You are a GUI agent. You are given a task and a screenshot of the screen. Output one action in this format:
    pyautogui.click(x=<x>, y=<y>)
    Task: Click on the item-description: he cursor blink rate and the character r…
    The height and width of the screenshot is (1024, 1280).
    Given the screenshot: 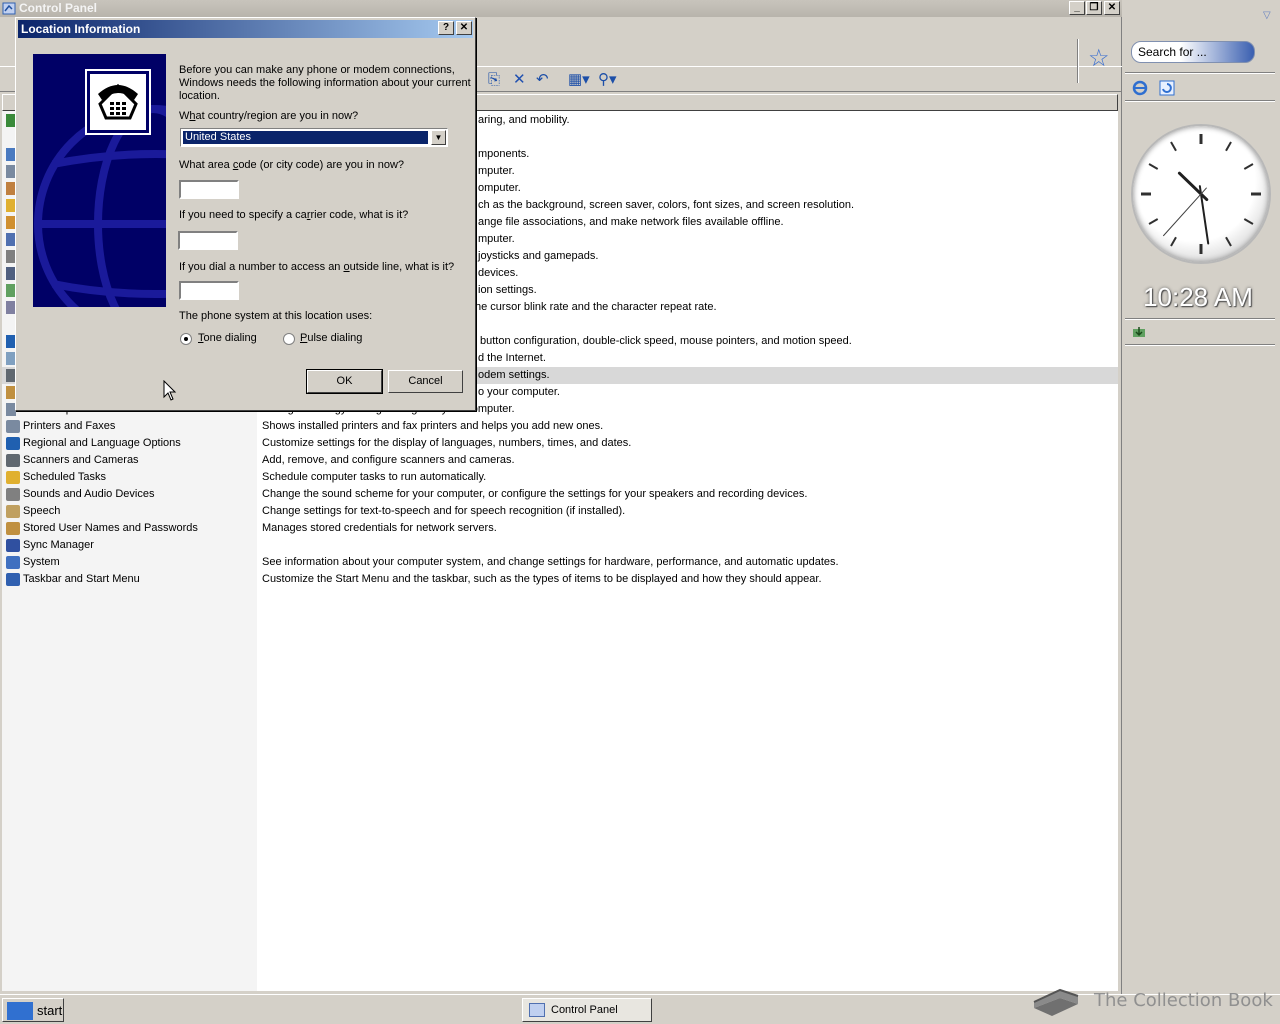 What is the action you would take?
    pyautogui.click(x=596, y=307)
    